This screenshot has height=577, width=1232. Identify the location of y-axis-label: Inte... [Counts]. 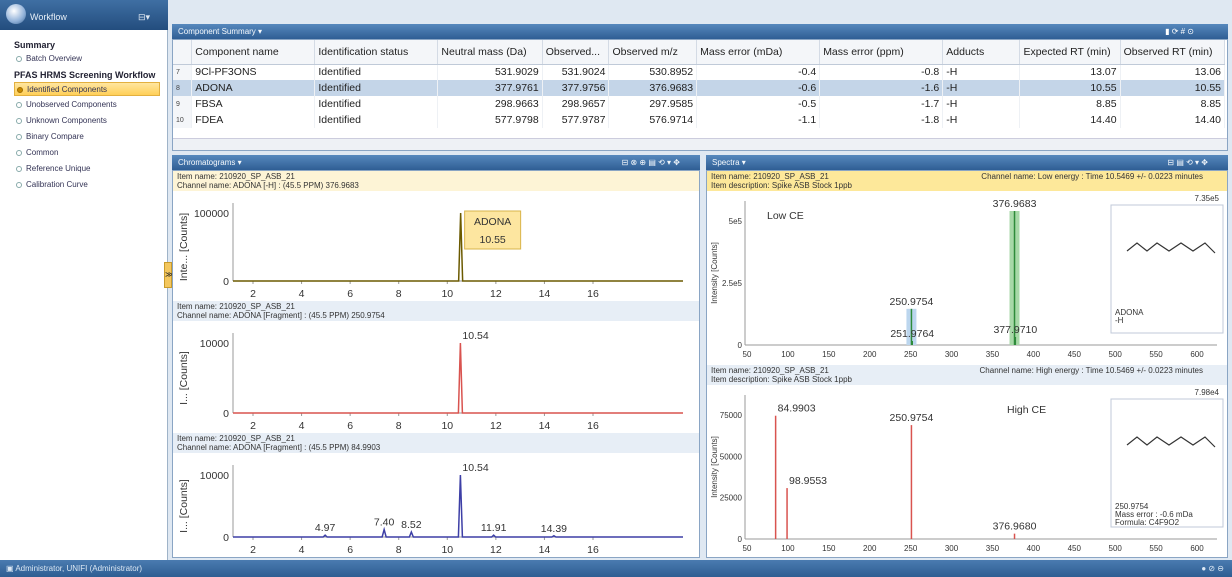
(184, 247).